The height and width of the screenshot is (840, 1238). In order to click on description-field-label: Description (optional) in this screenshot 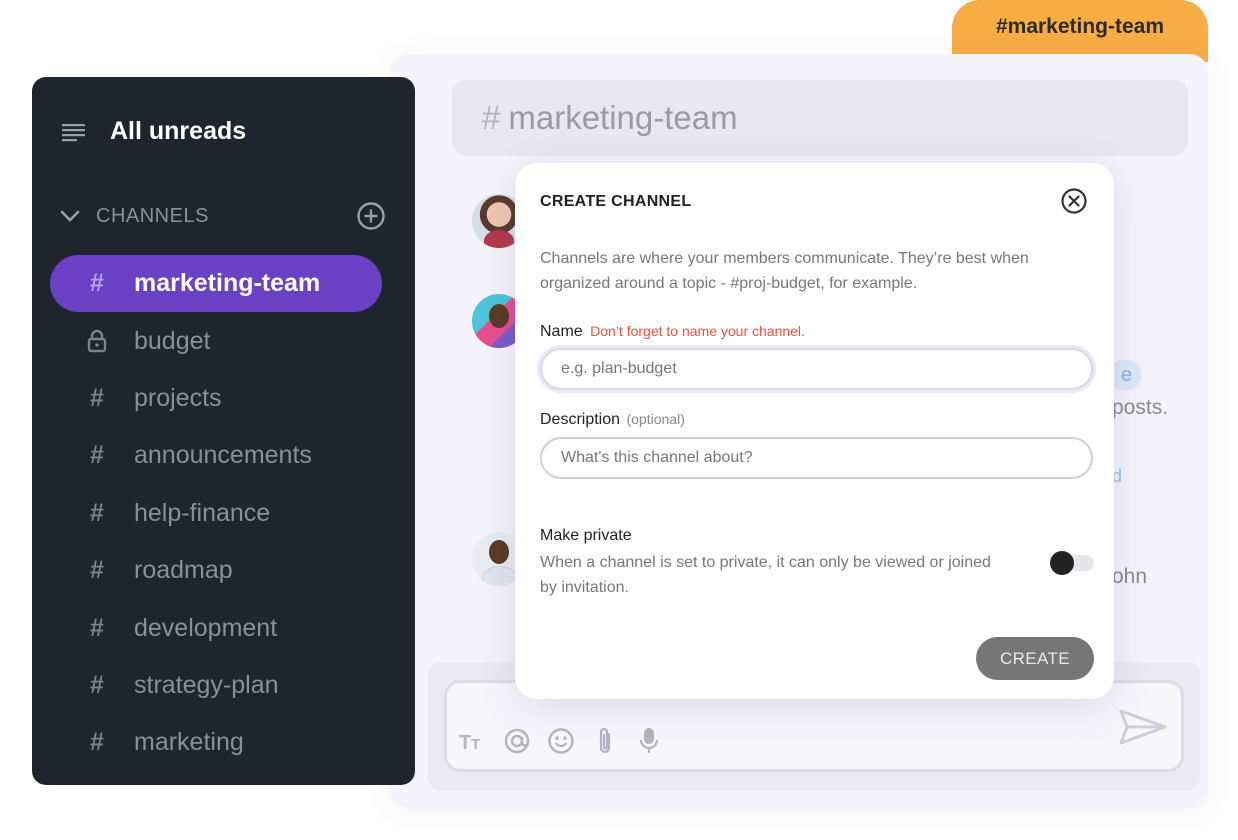, I will do `click(612, 420)`.